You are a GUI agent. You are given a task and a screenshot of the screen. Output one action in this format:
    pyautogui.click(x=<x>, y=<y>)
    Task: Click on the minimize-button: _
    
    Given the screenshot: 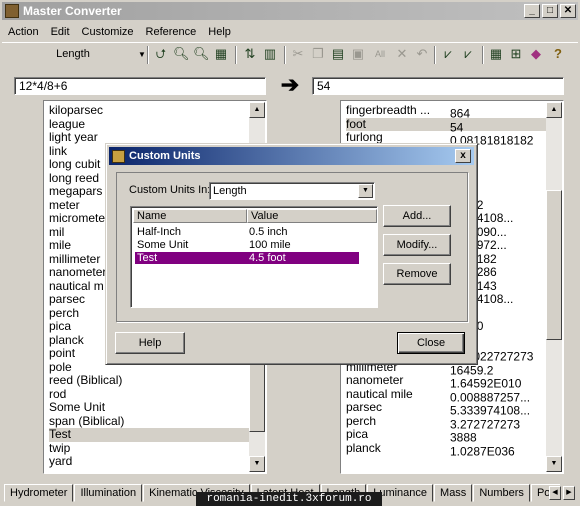 What is the action you would take?
    pyautogui.click(x=532, y=11)
    